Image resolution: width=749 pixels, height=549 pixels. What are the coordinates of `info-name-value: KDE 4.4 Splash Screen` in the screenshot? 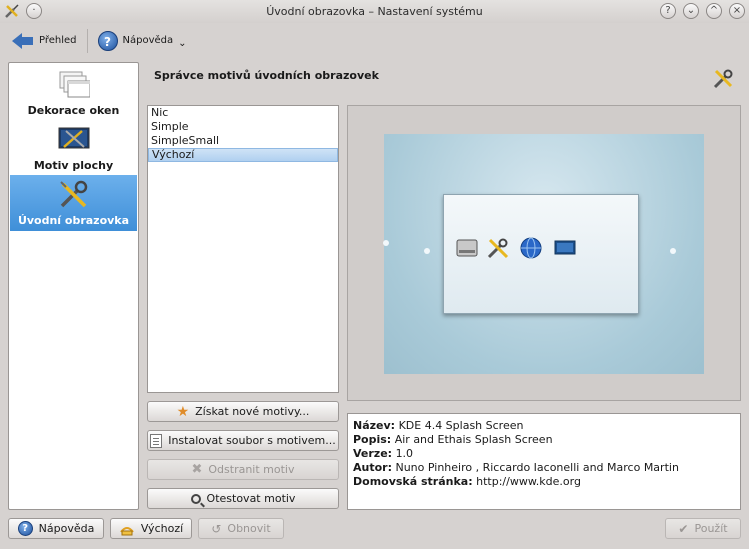 It's located at (461, 425).